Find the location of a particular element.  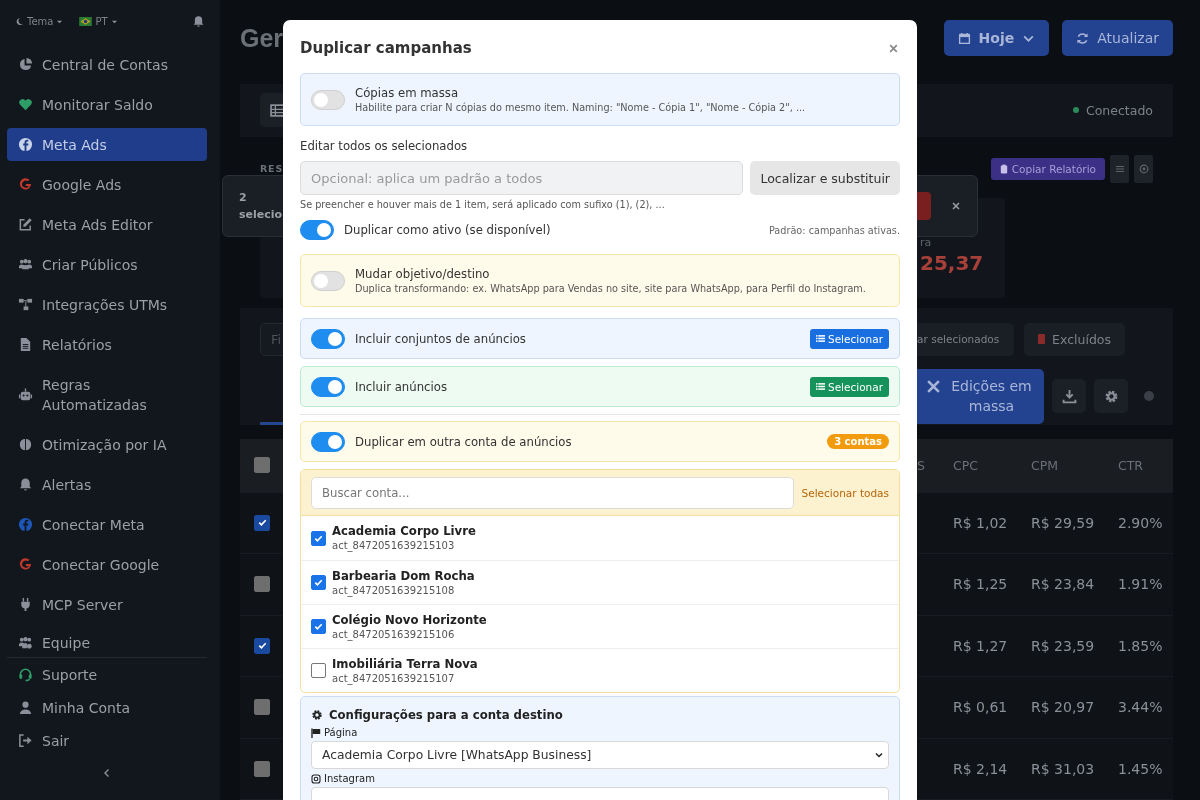

metric-value: 25,37 is located at coordinates (952, 262).